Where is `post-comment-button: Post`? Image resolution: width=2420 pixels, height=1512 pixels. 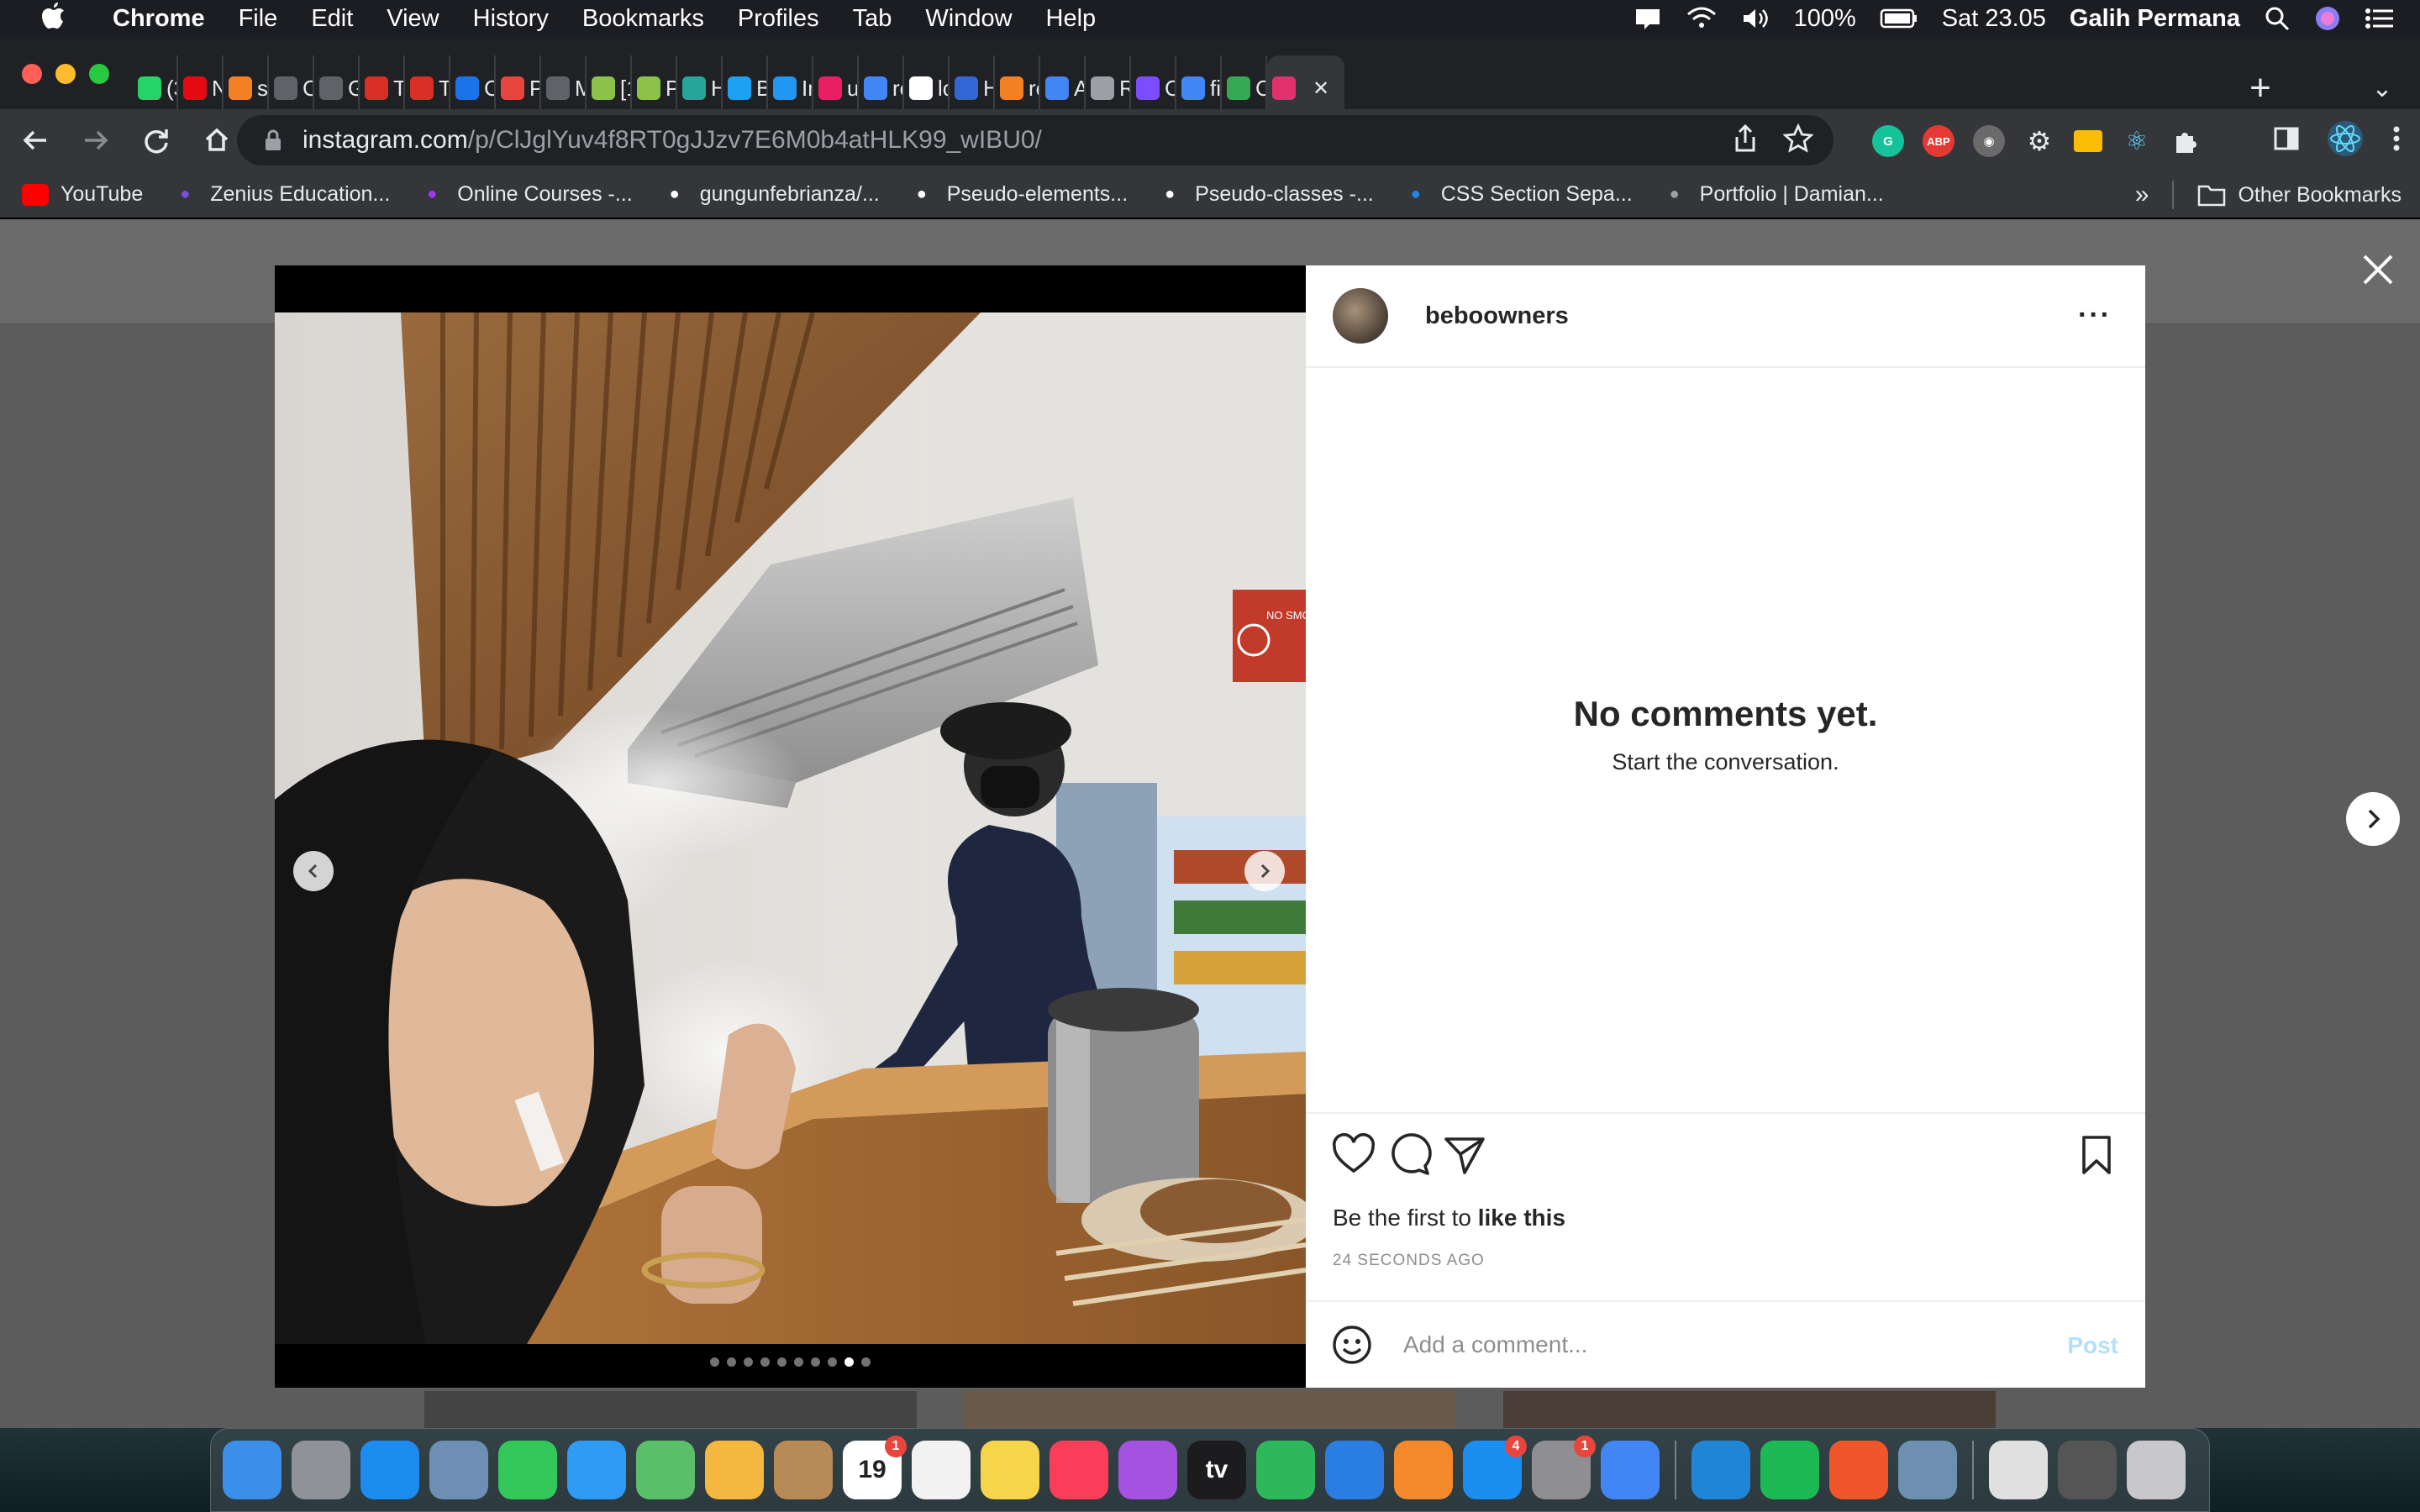 post-comment-button: Post is located at coordinates (2092, 1345).